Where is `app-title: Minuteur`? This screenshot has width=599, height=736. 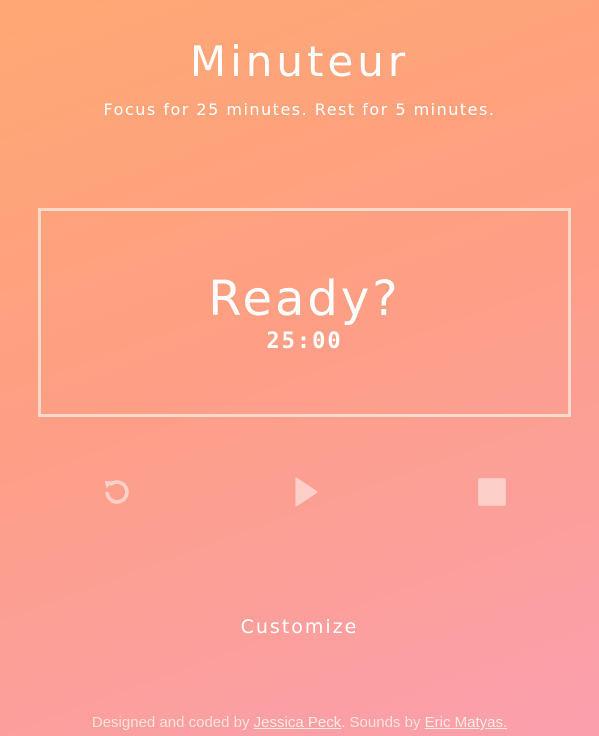 app-title: Minuteur is located at coordinates (299, 61).